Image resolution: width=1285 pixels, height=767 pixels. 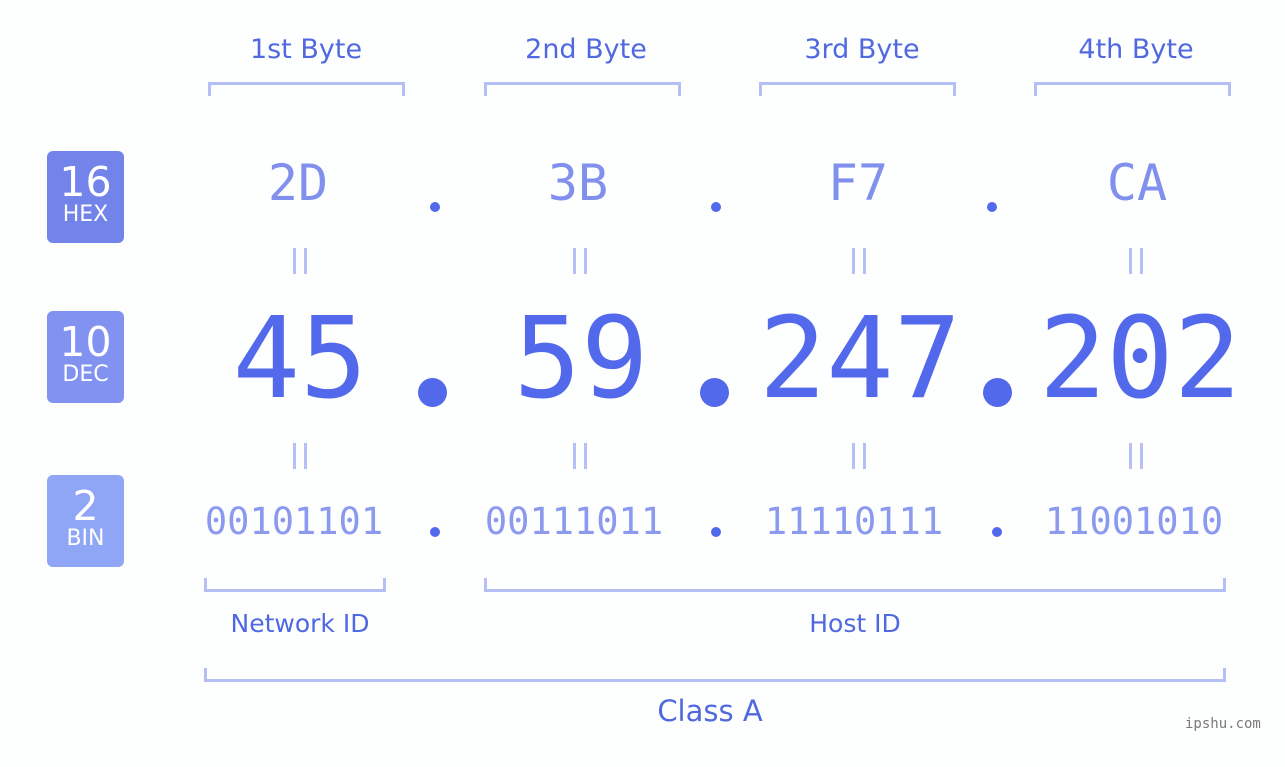 I want to click on hex-badge-label: HEX, so click(x=85, y=214).